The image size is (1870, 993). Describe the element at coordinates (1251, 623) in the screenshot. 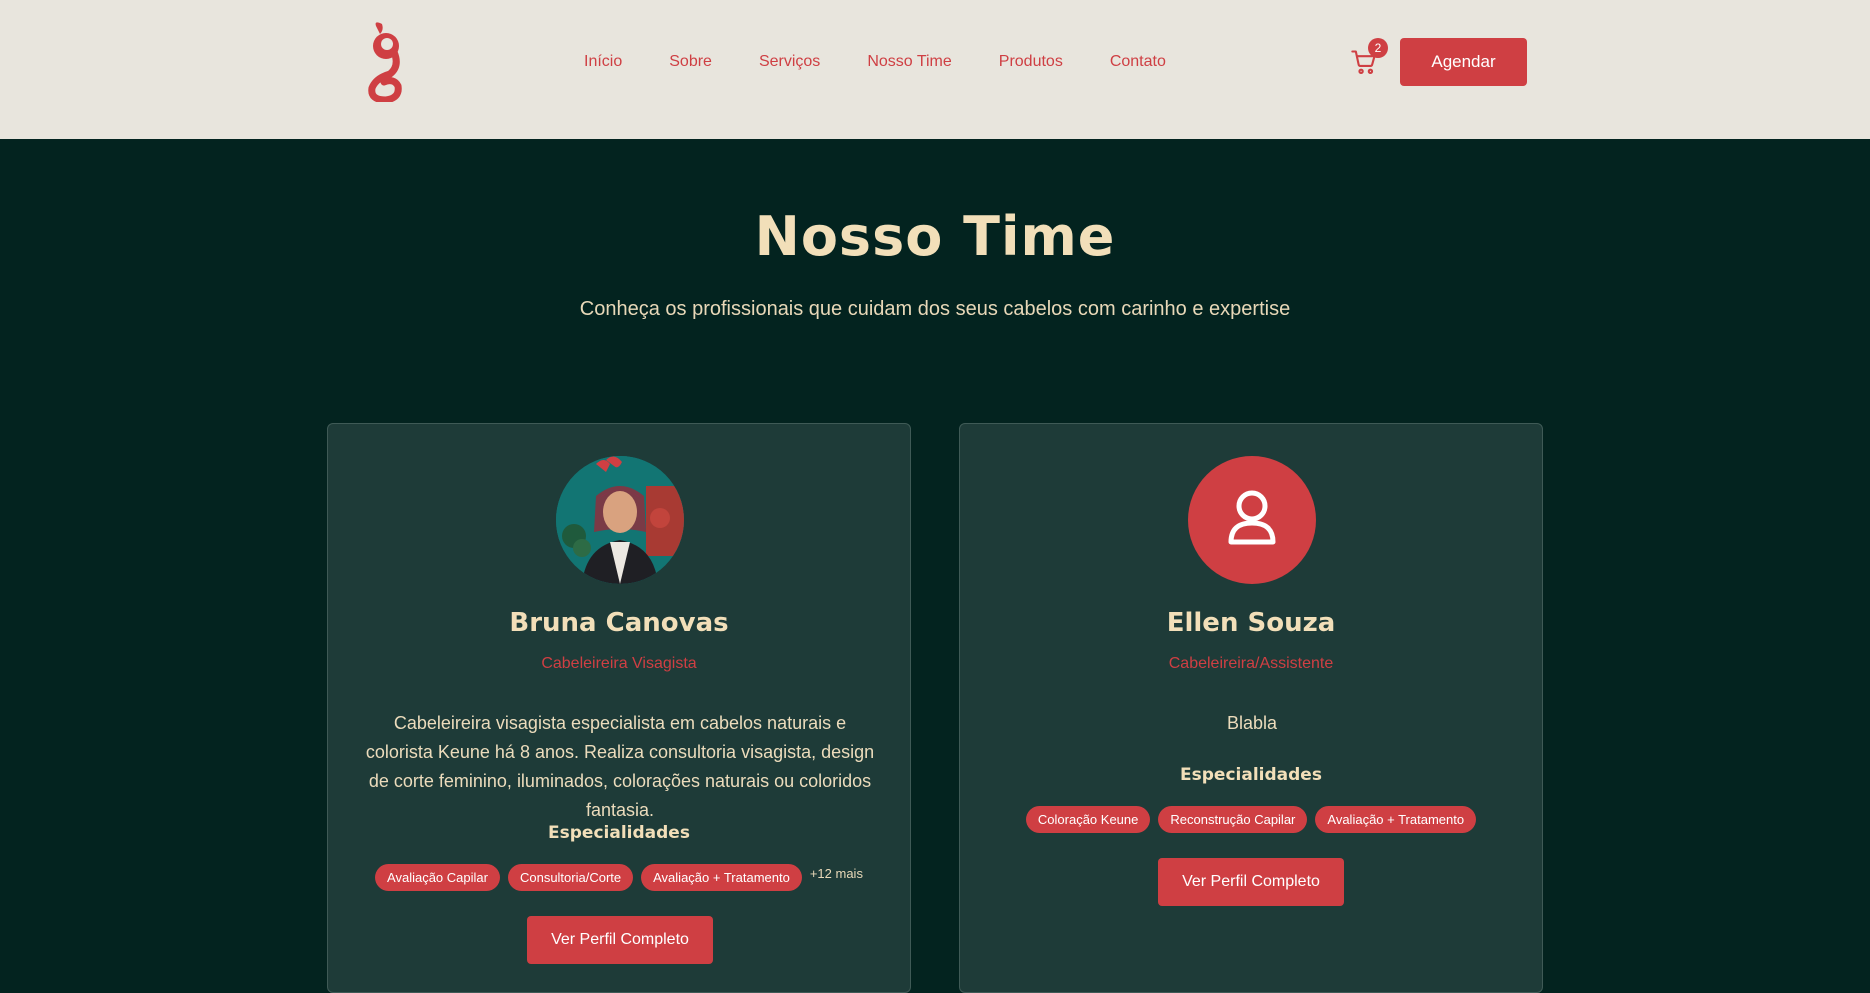

I see `member-name: Ellen Souza` at that location.